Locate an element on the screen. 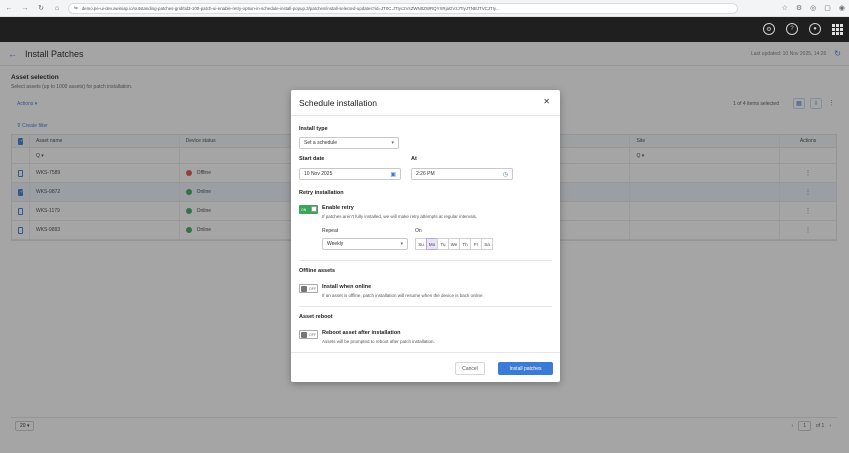 This screenshot has width=849, height=453. back-arrow-icon: ← is located at coordinates (9, 8).